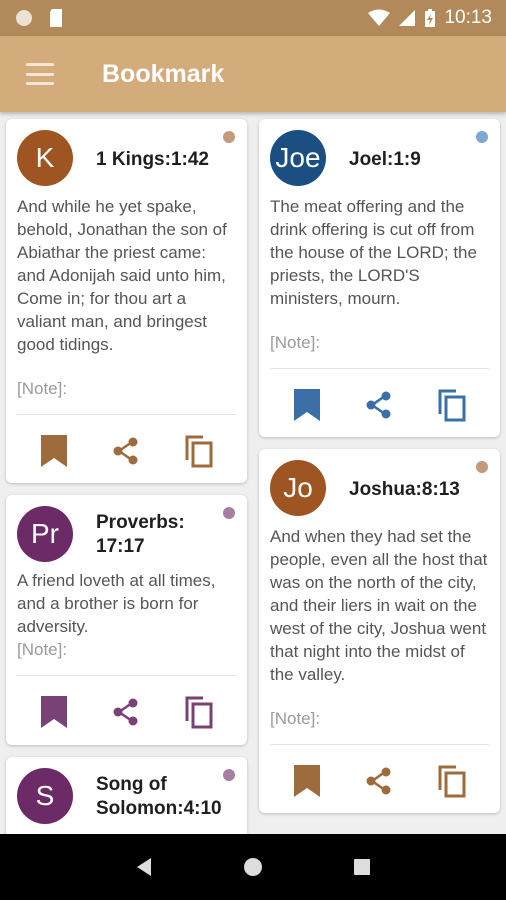 The height and width of the screenshot is (900, 506). What do you see at coordinates (385, 159) in the screenshot?
I see `verse-reference: Joel:1:9` at bounding box center [385, 159].